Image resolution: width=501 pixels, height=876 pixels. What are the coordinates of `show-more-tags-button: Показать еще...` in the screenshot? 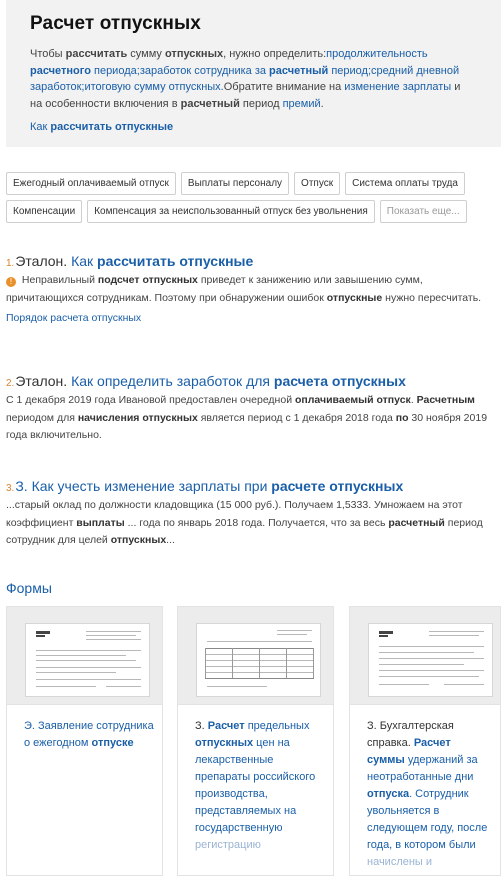 It's located at (423, 211).